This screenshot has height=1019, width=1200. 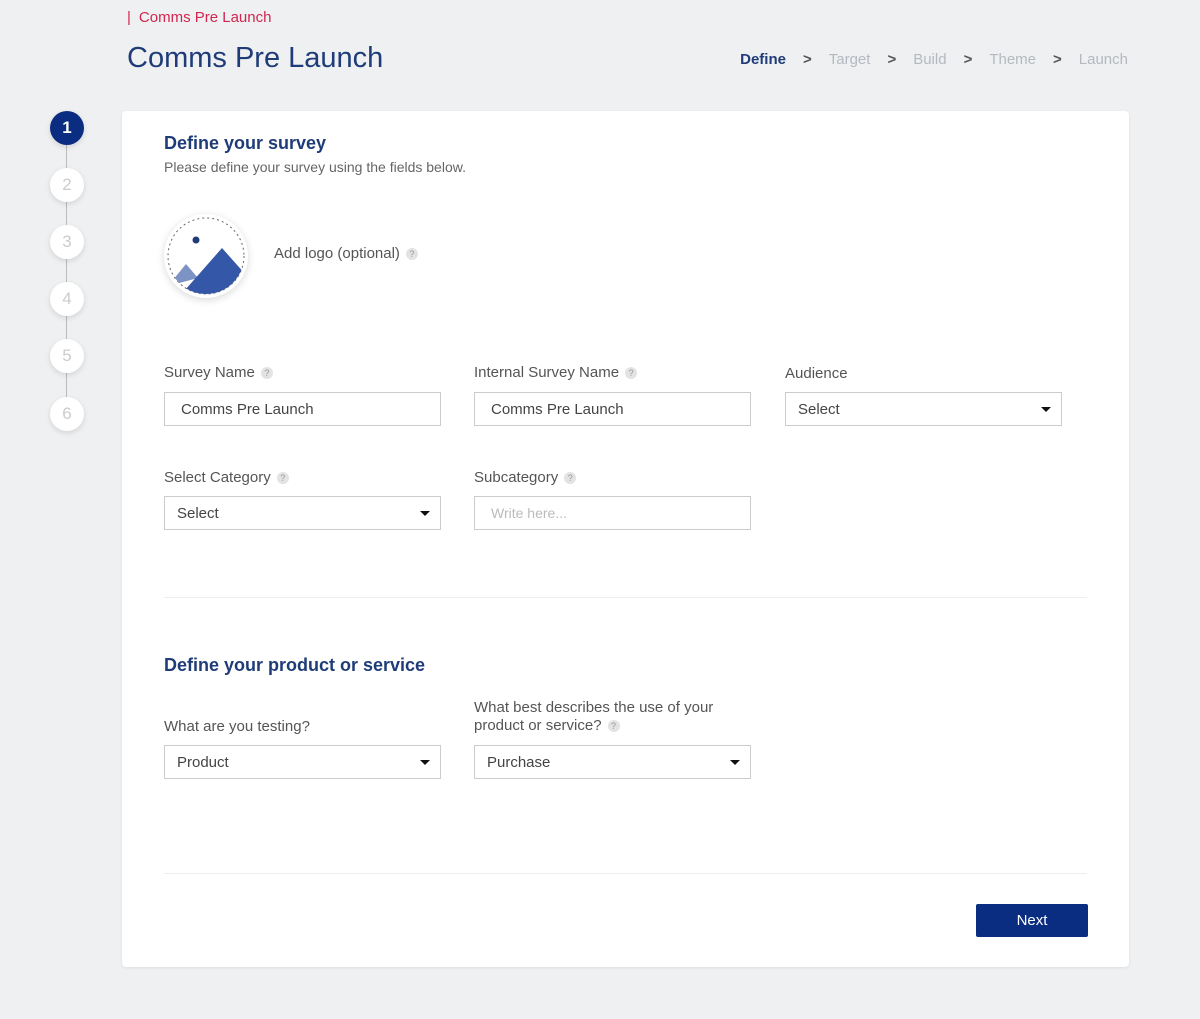 I want to click on breadcrumb-label: Comms Pre Launch, so click(x=205, y=17).